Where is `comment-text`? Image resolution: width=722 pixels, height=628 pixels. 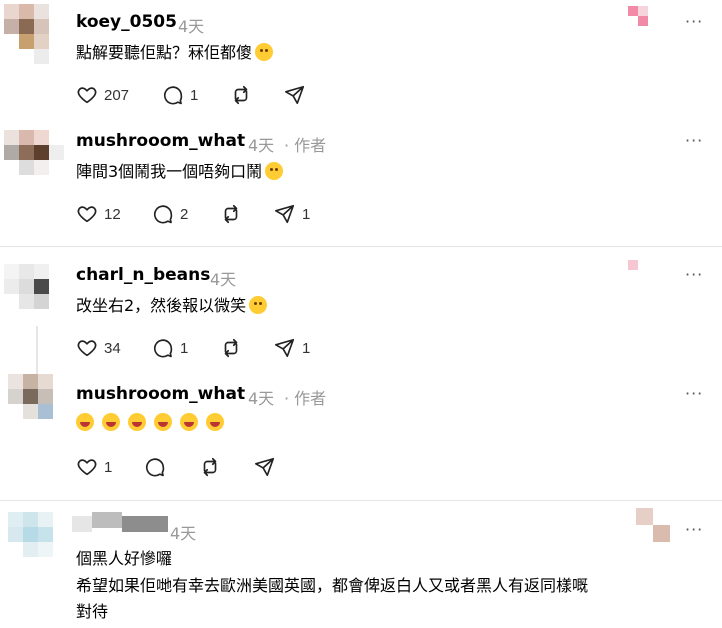
comment-text is located at coordinates (154, 425).